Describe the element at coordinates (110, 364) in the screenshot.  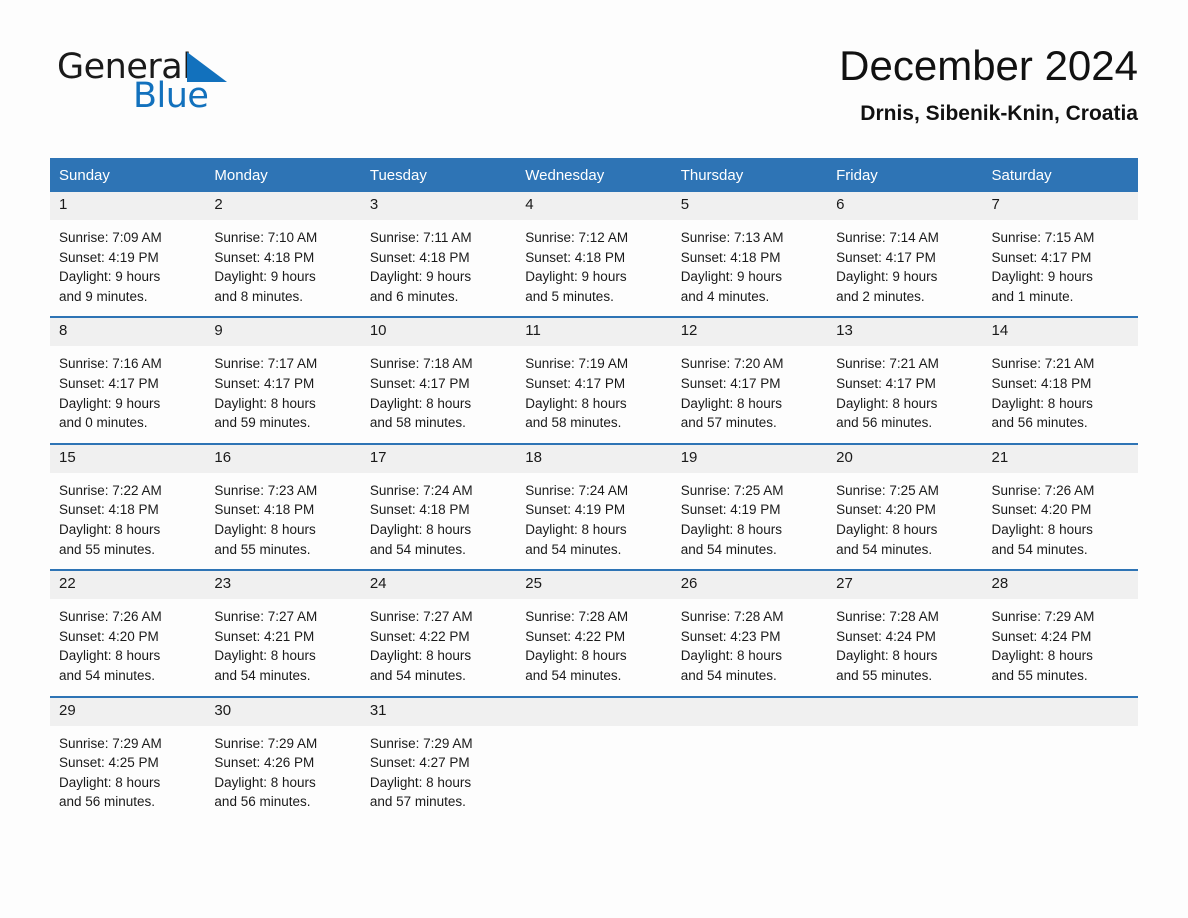
I see `sunrise-text: Sunrise: 7:16 AM` at that location.